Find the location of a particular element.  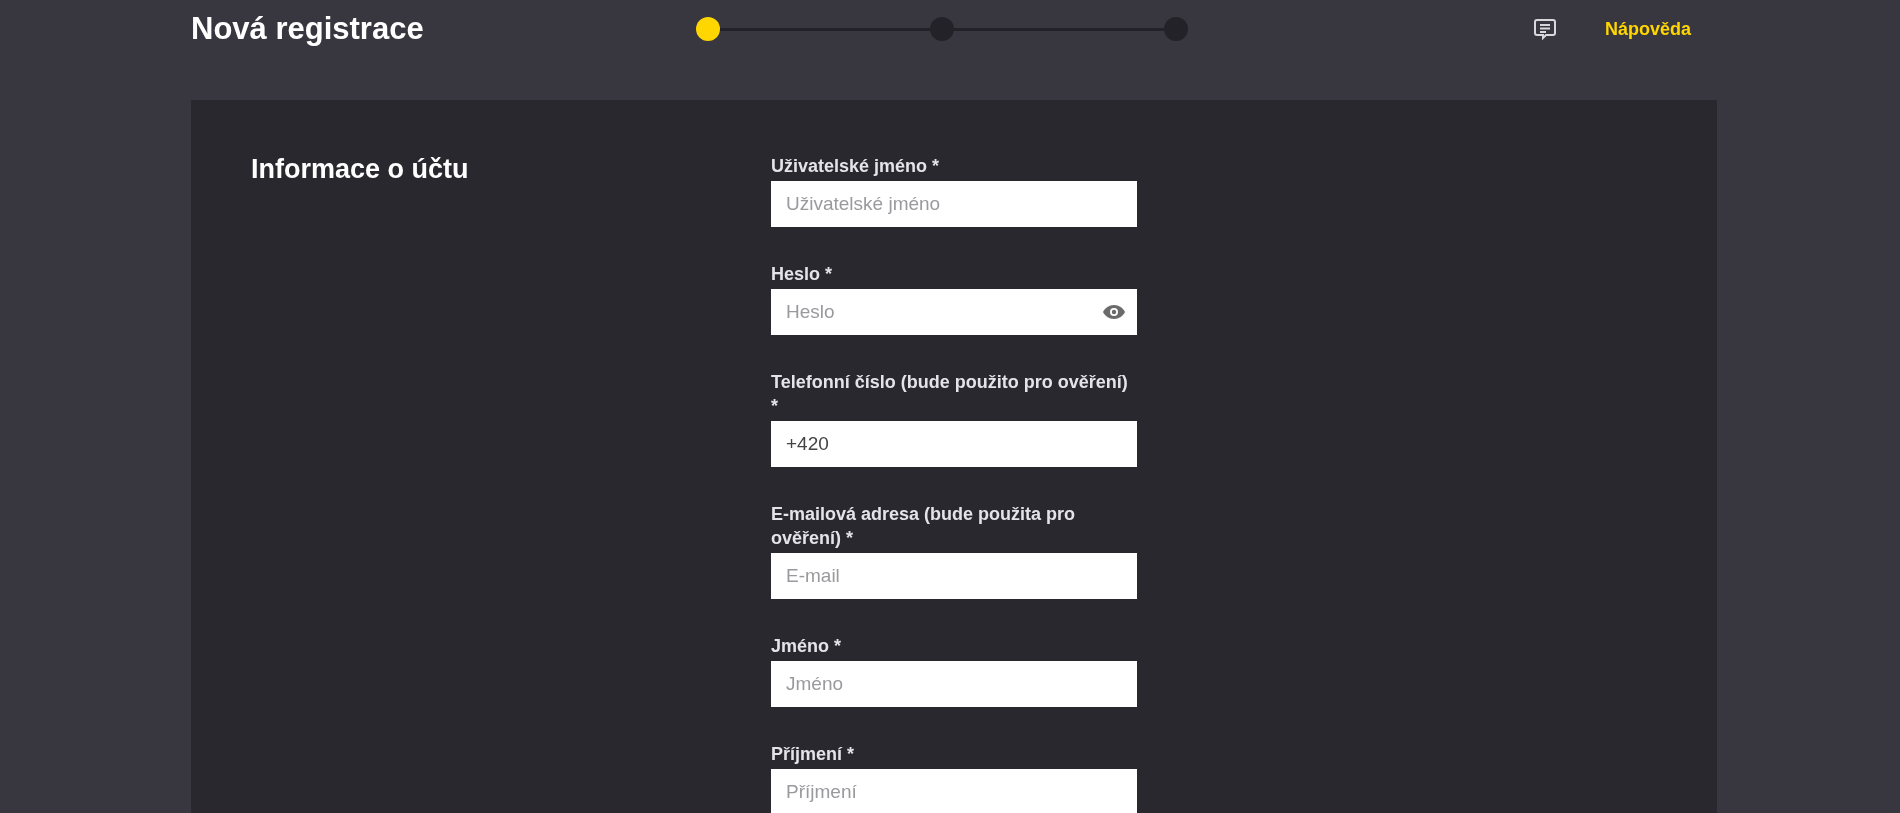

section-title: Informace o účtu is located at coordinates (360, 170).